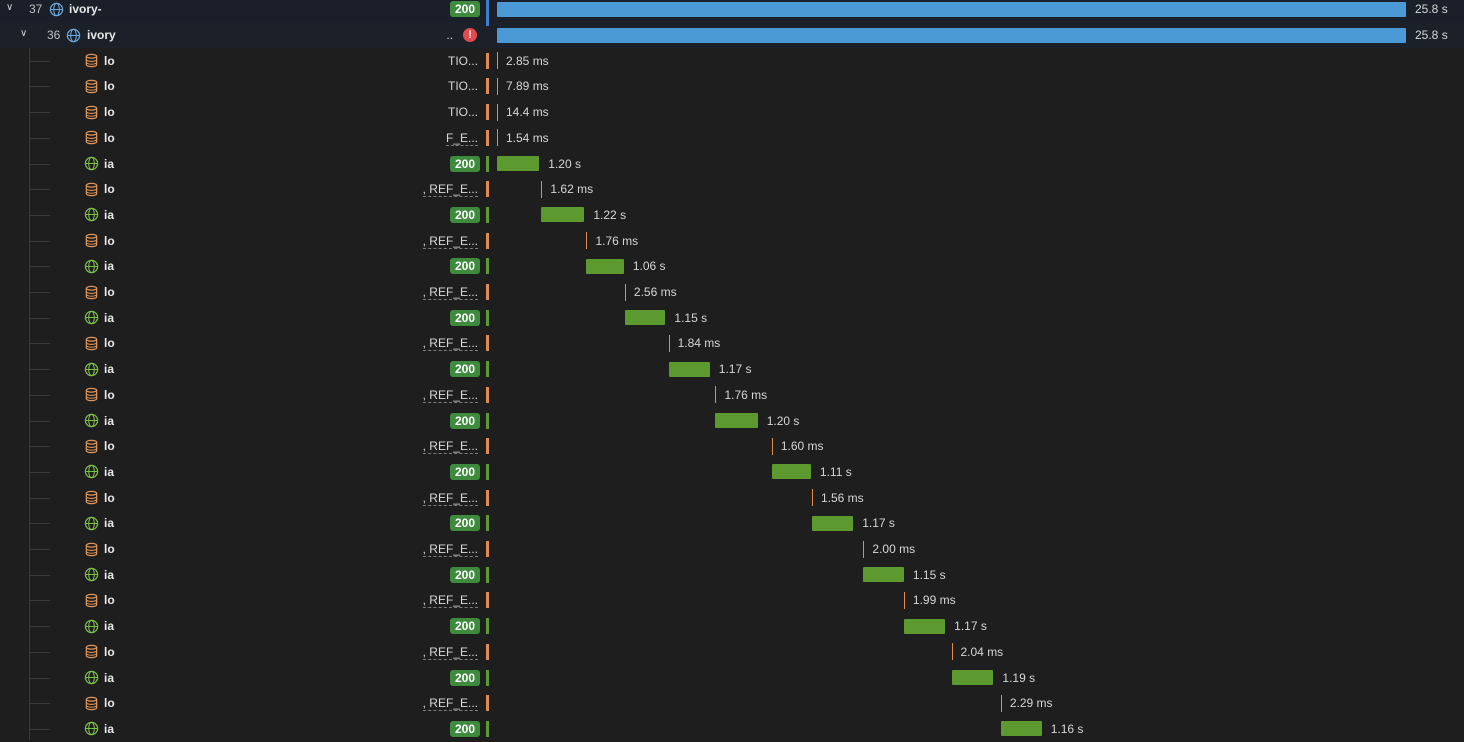  Describe the element at coordinates (732, 703) in the screenshot. I see `span-row: lo , REF_E... 2.29 ms` at that location.